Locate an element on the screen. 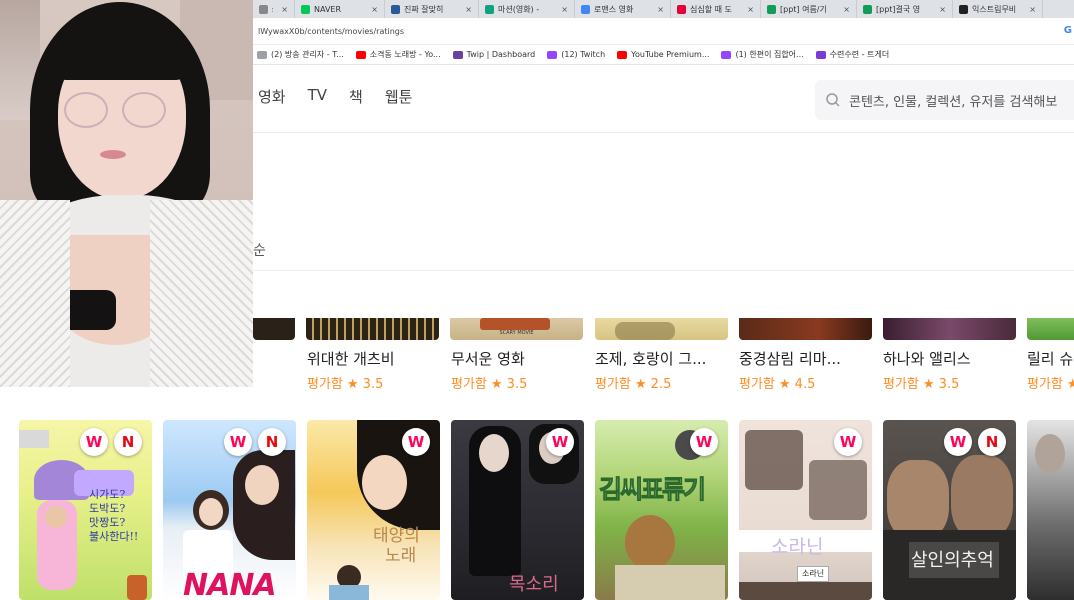  search-icon is located at coordinates (833, 100).